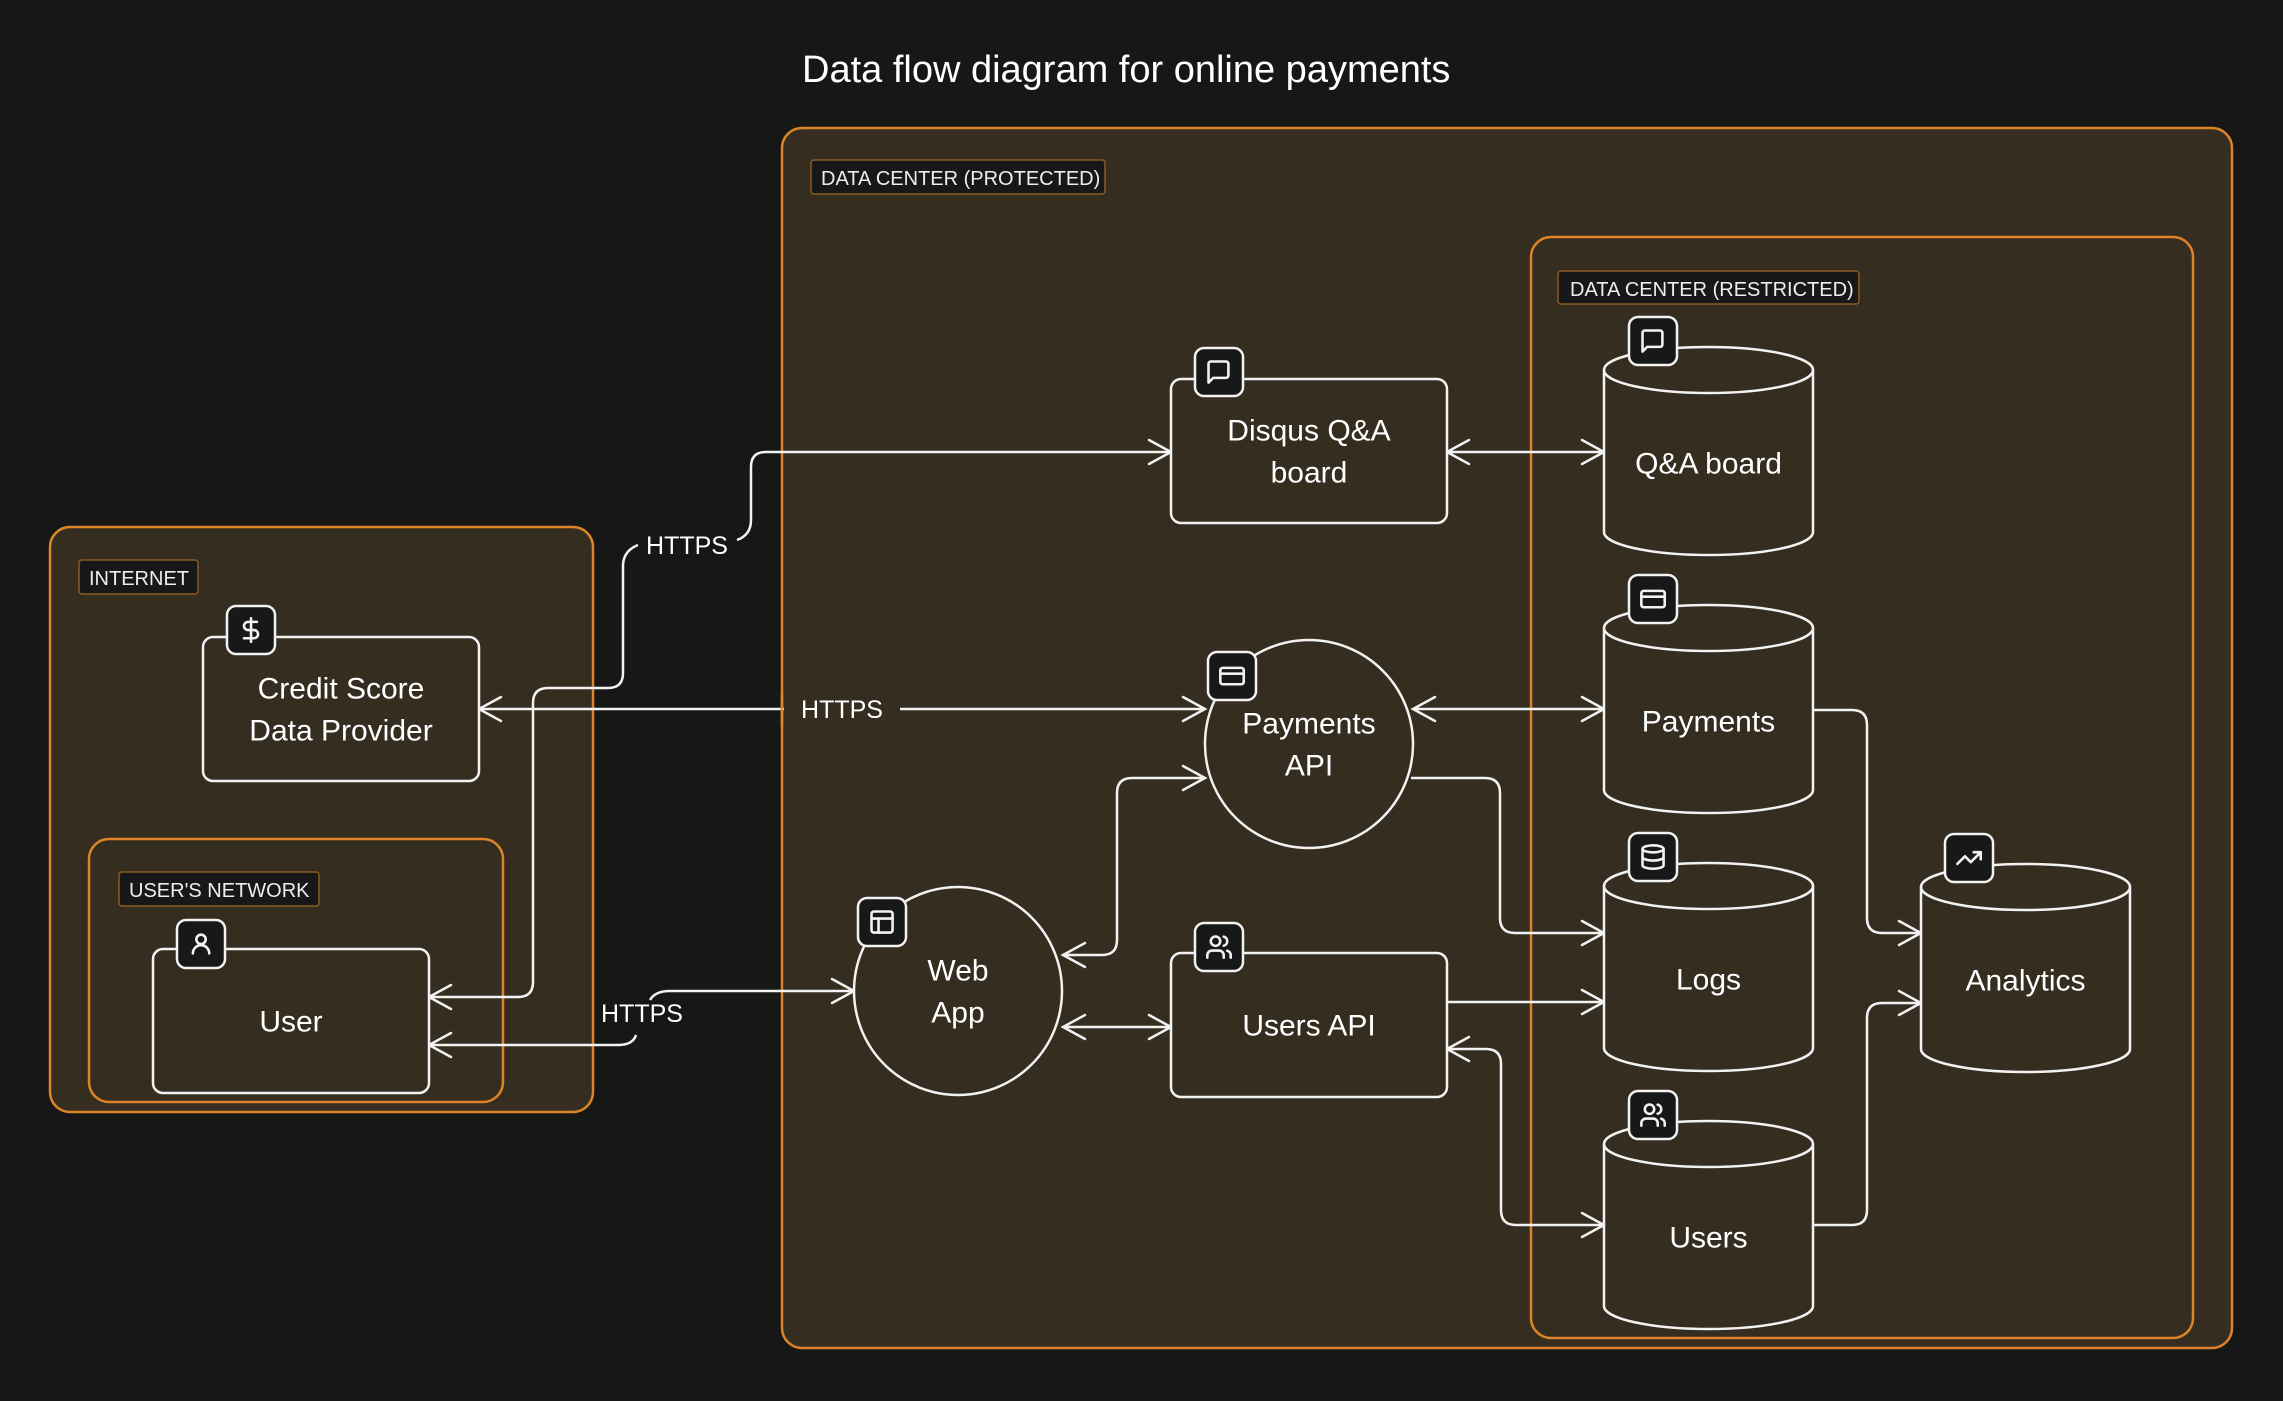 The width and height of the screenshot is (2283, 1401). What do you see at coordinates (251, 630) in the screenshot?
I see `dollar-icon` at bounding box center [251, 630].